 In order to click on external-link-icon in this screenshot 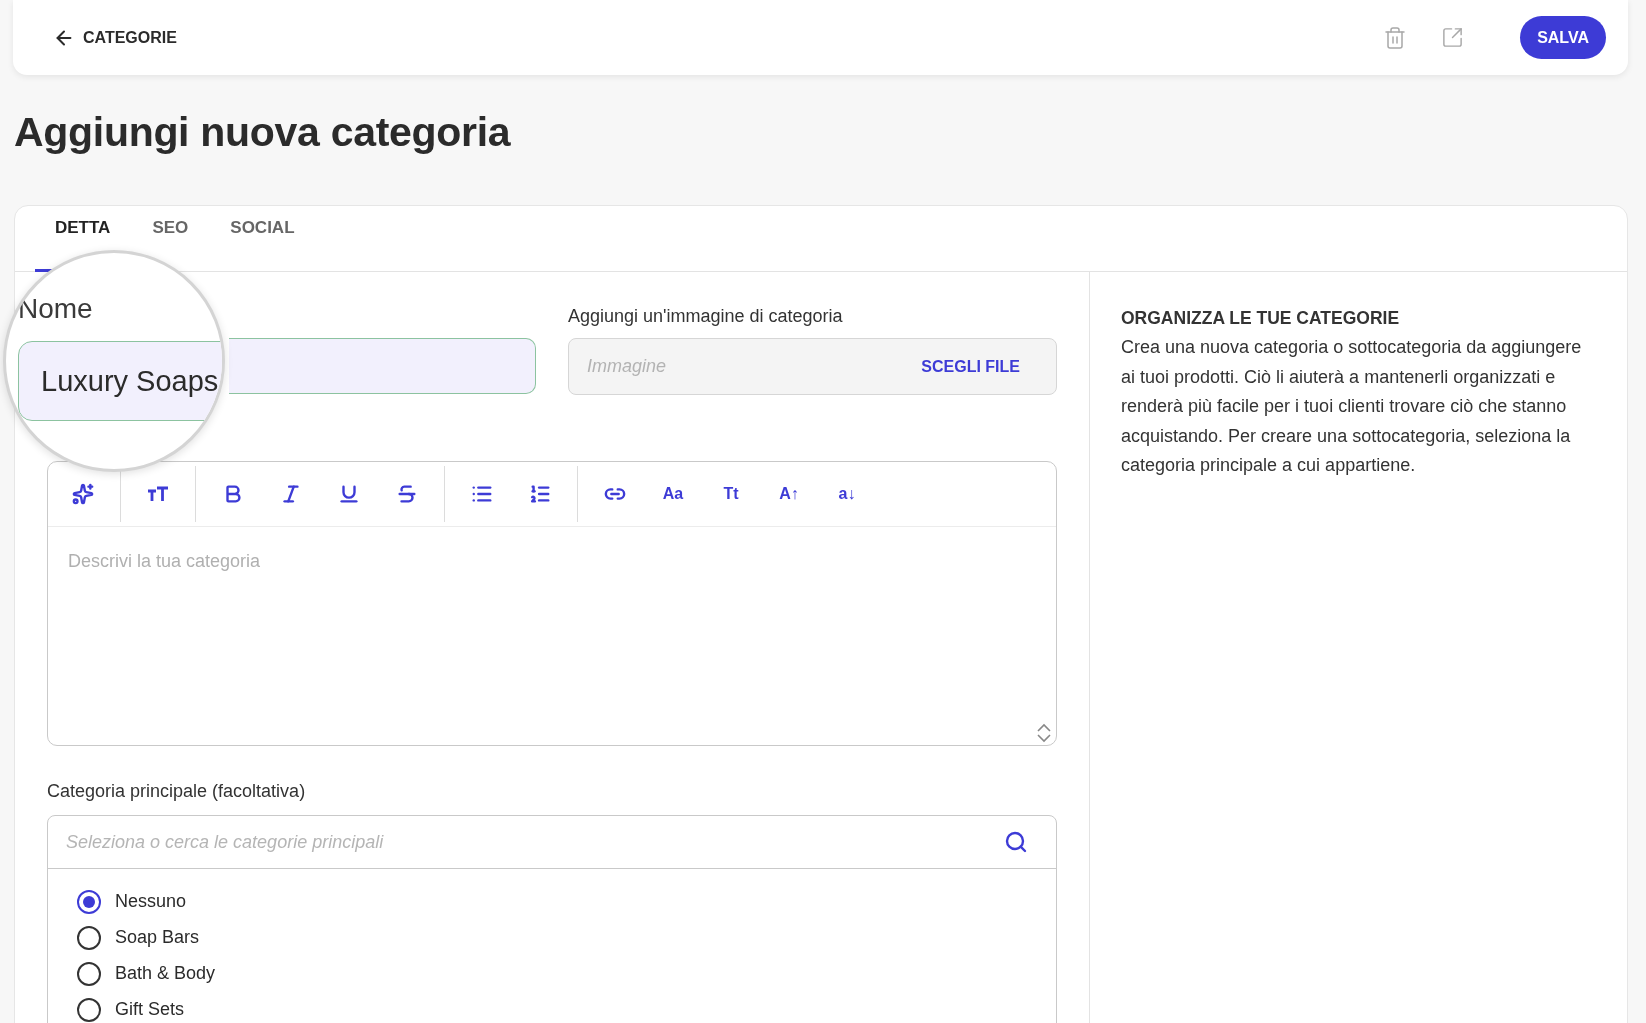, I will do `click(1453, 37)`.